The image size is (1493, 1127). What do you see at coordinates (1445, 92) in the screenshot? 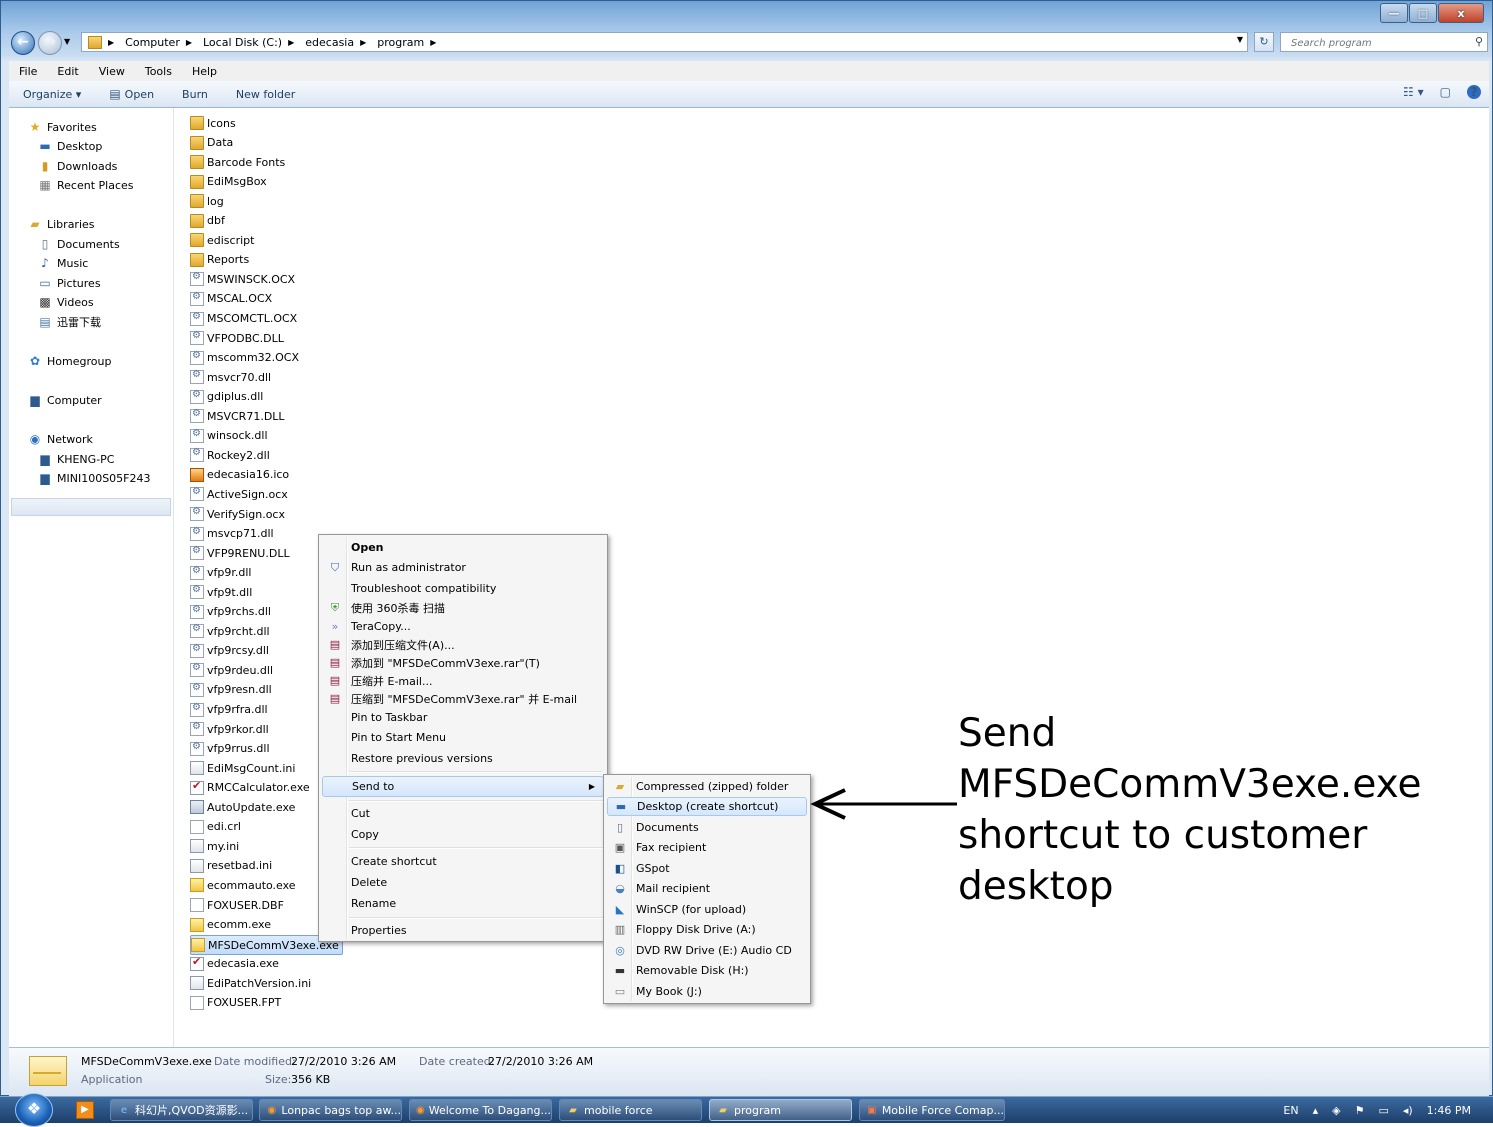
I see `preview-pane-icon: ▢` at bounding box center [1445, 92].